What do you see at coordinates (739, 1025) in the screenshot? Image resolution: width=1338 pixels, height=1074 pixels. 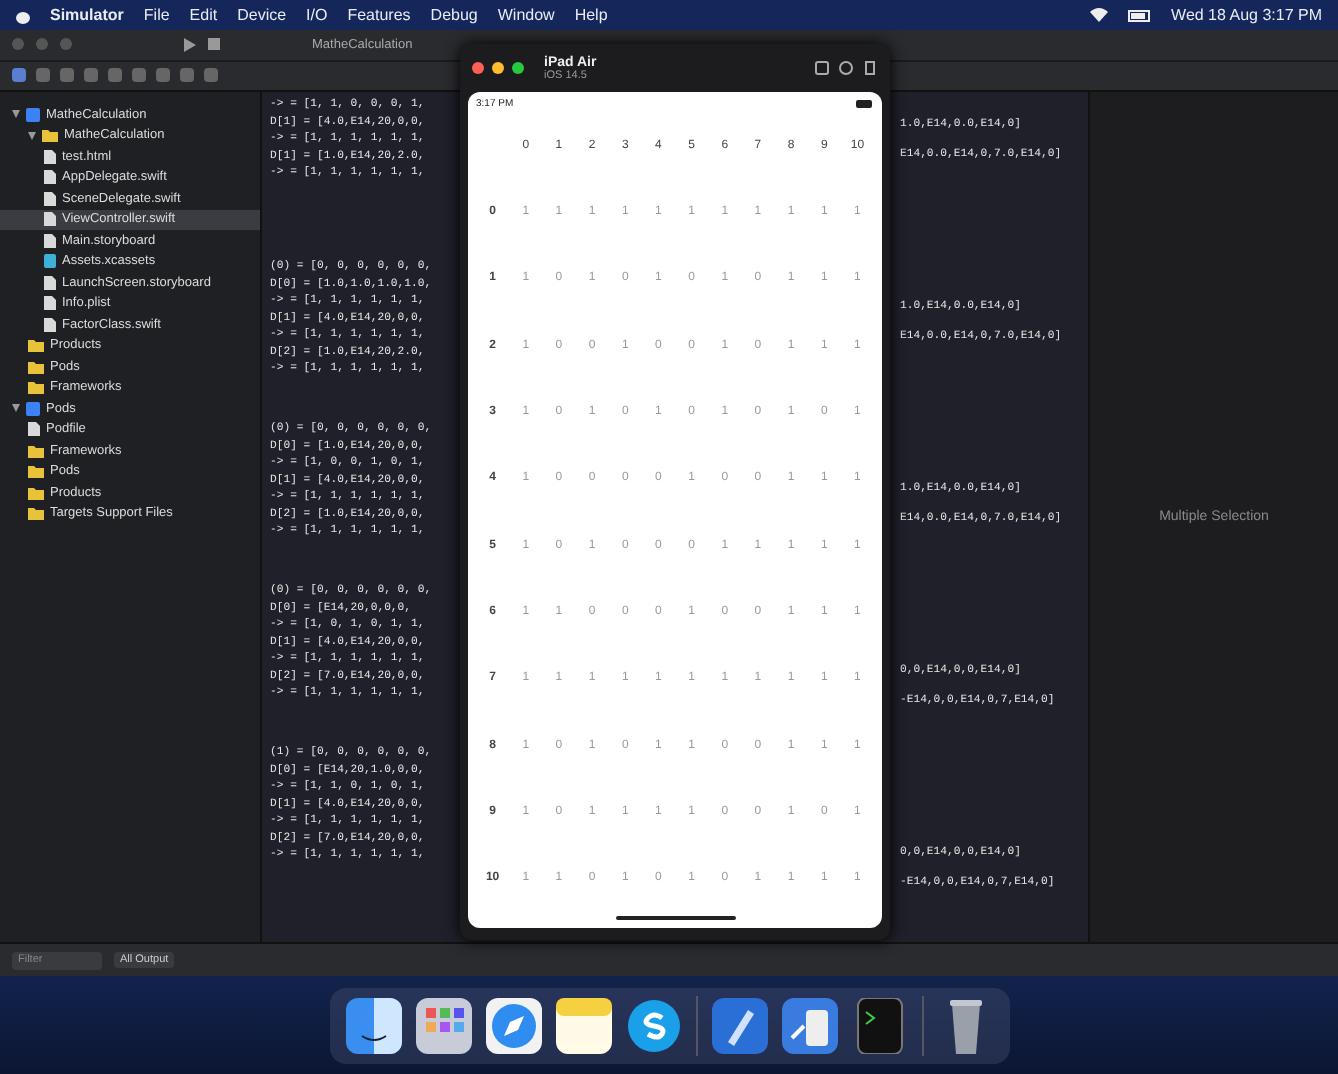 I see `hammer-icon` at bounding box center [739, 1025].